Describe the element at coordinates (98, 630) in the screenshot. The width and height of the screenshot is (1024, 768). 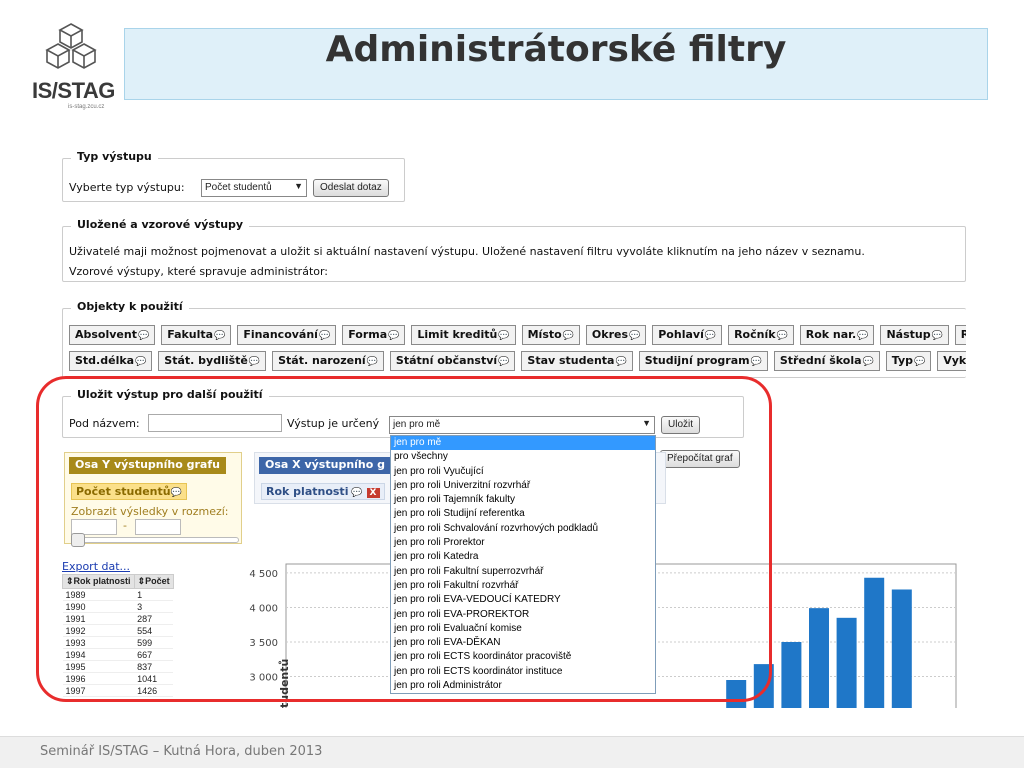
I see `table-cell: 1992` at that location.